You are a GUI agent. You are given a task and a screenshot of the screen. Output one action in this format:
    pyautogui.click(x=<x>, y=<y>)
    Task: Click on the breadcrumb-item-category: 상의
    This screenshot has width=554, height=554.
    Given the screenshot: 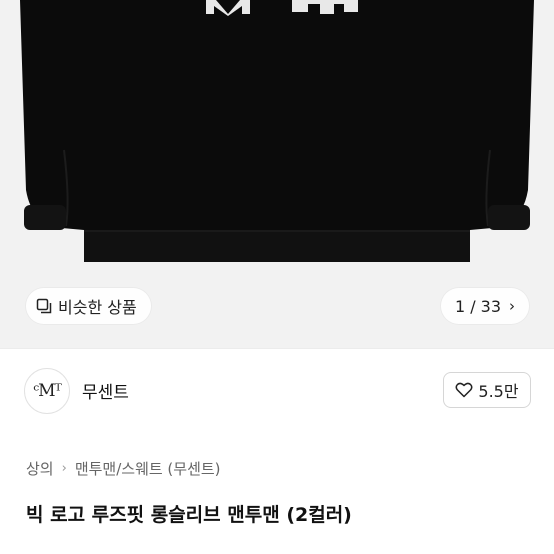 What is the action you would take?
    pyautogui.click(x=40, y=468)
    